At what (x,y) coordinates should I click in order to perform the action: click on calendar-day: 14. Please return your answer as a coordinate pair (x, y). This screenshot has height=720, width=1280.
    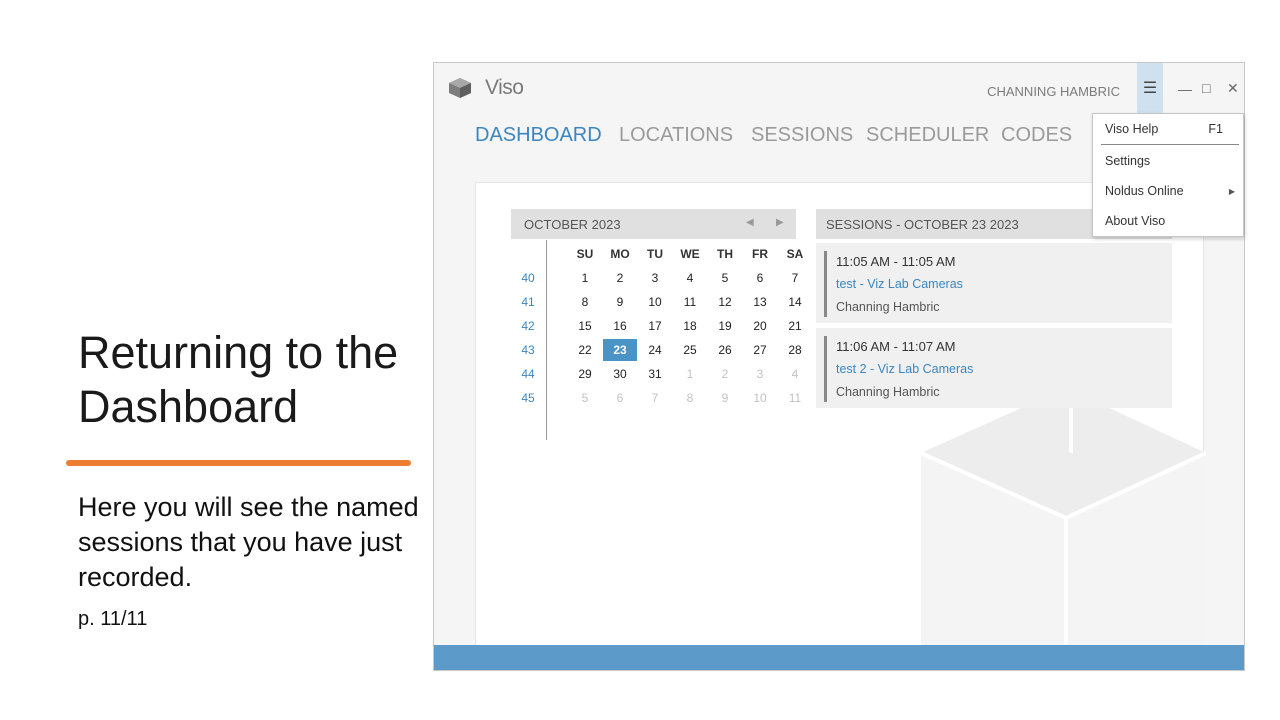
    Looking at the image, I should click on (795, 302).